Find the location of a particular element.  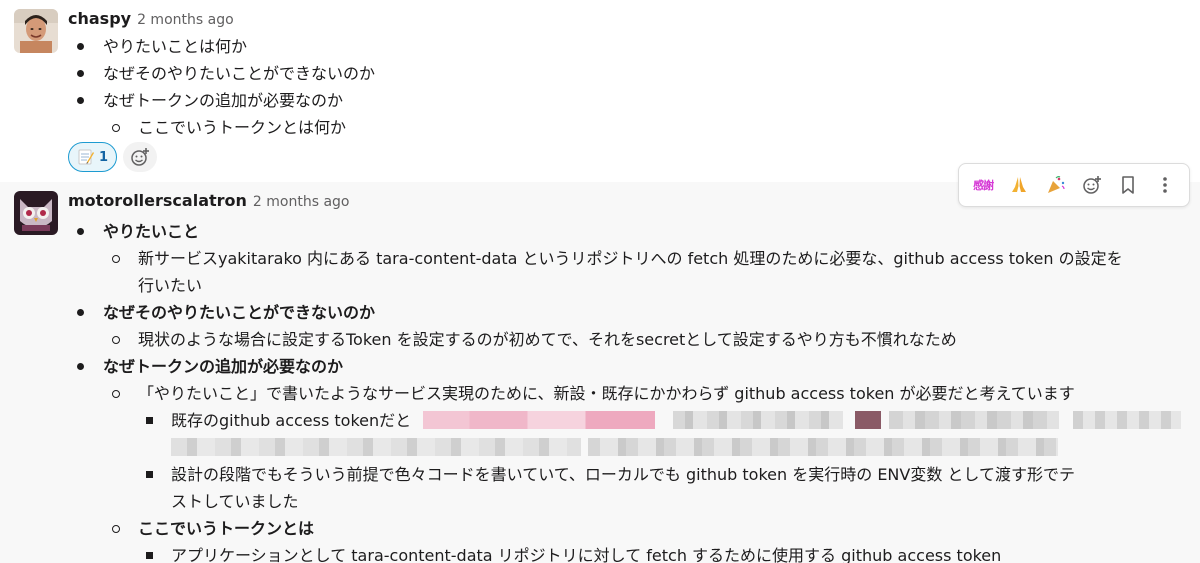

reaction-pray-button is located at coordinates (1019, 185).